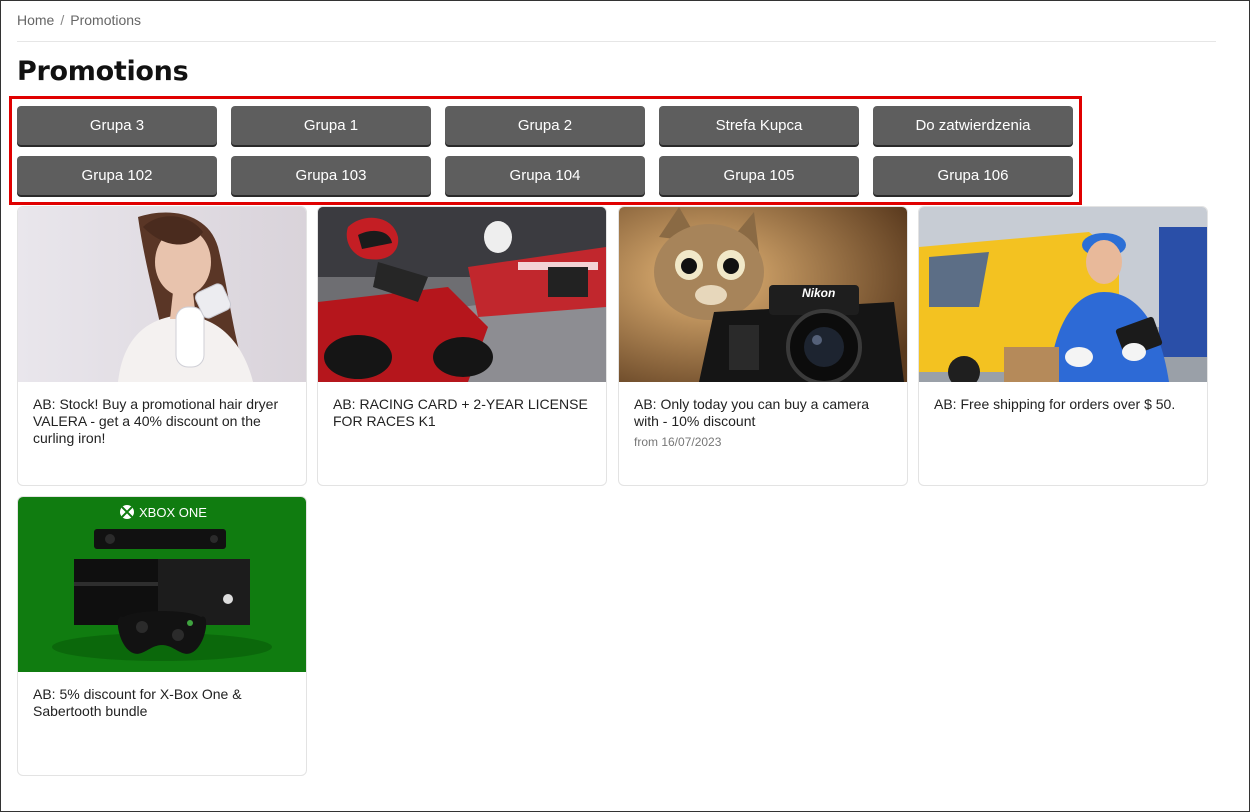  Describe the element at coordinates (103, 71) in the screenshot. I see `page-title: Promotions` at that location.